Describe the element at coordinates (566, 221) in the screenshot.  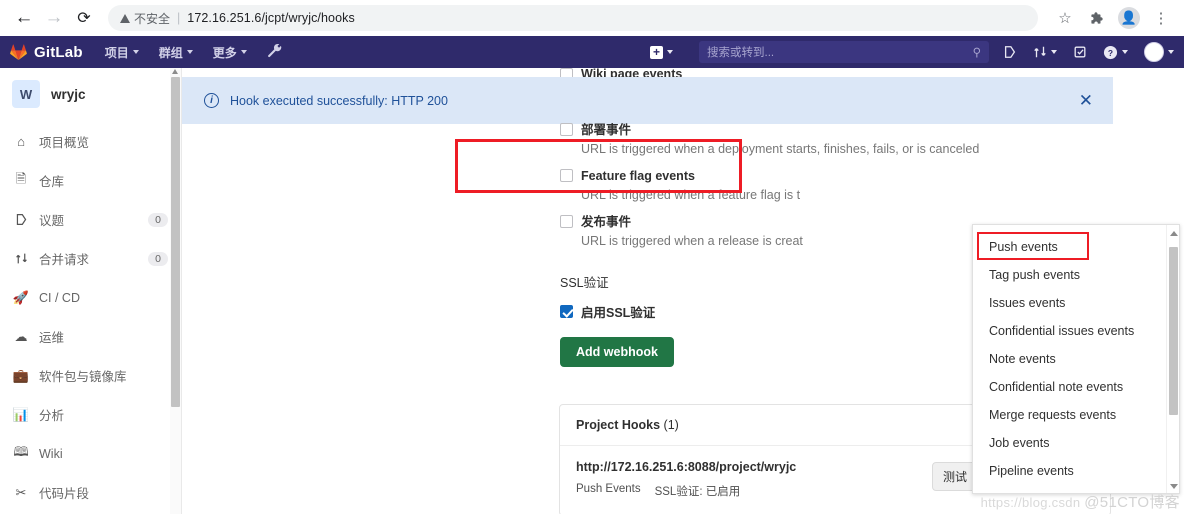
I see `release-events-checkbox` at that location.